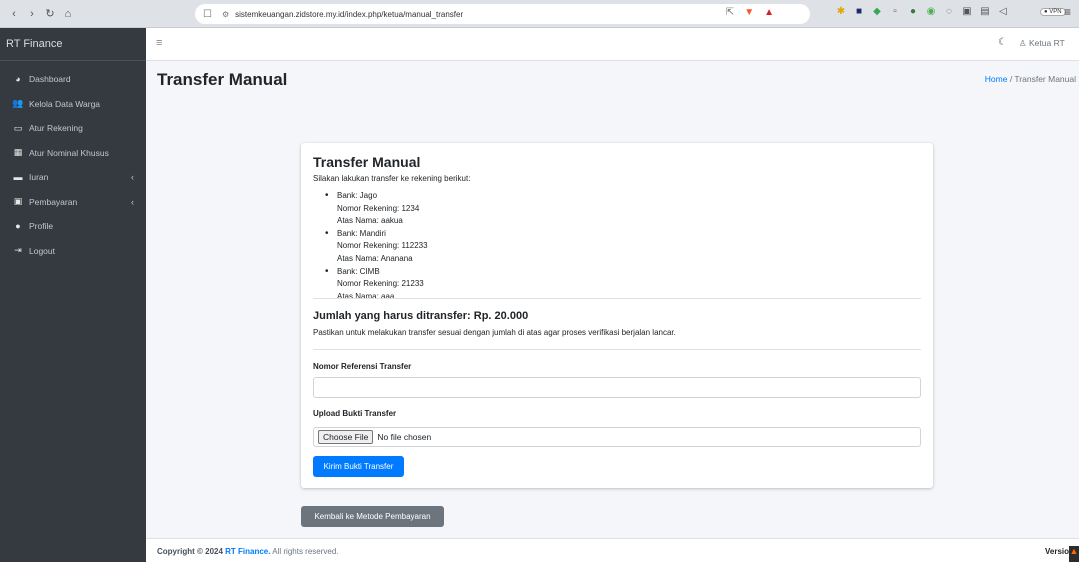  Describe the element at coordinates (382, 246) in the screenshot. I see `account-number: Nomor Rekening: 112233` at that location.